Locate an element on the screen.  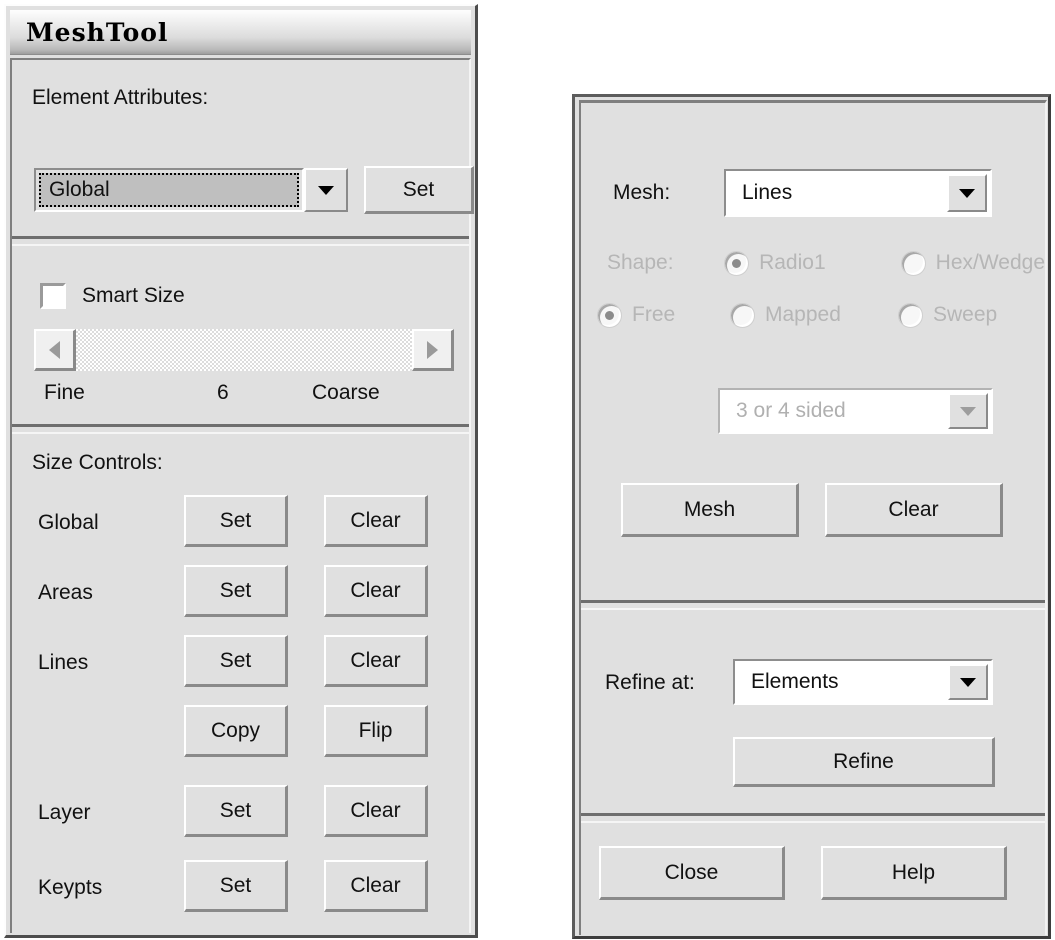
radio-button-mapped-icon is located at coordinates (742, 315).